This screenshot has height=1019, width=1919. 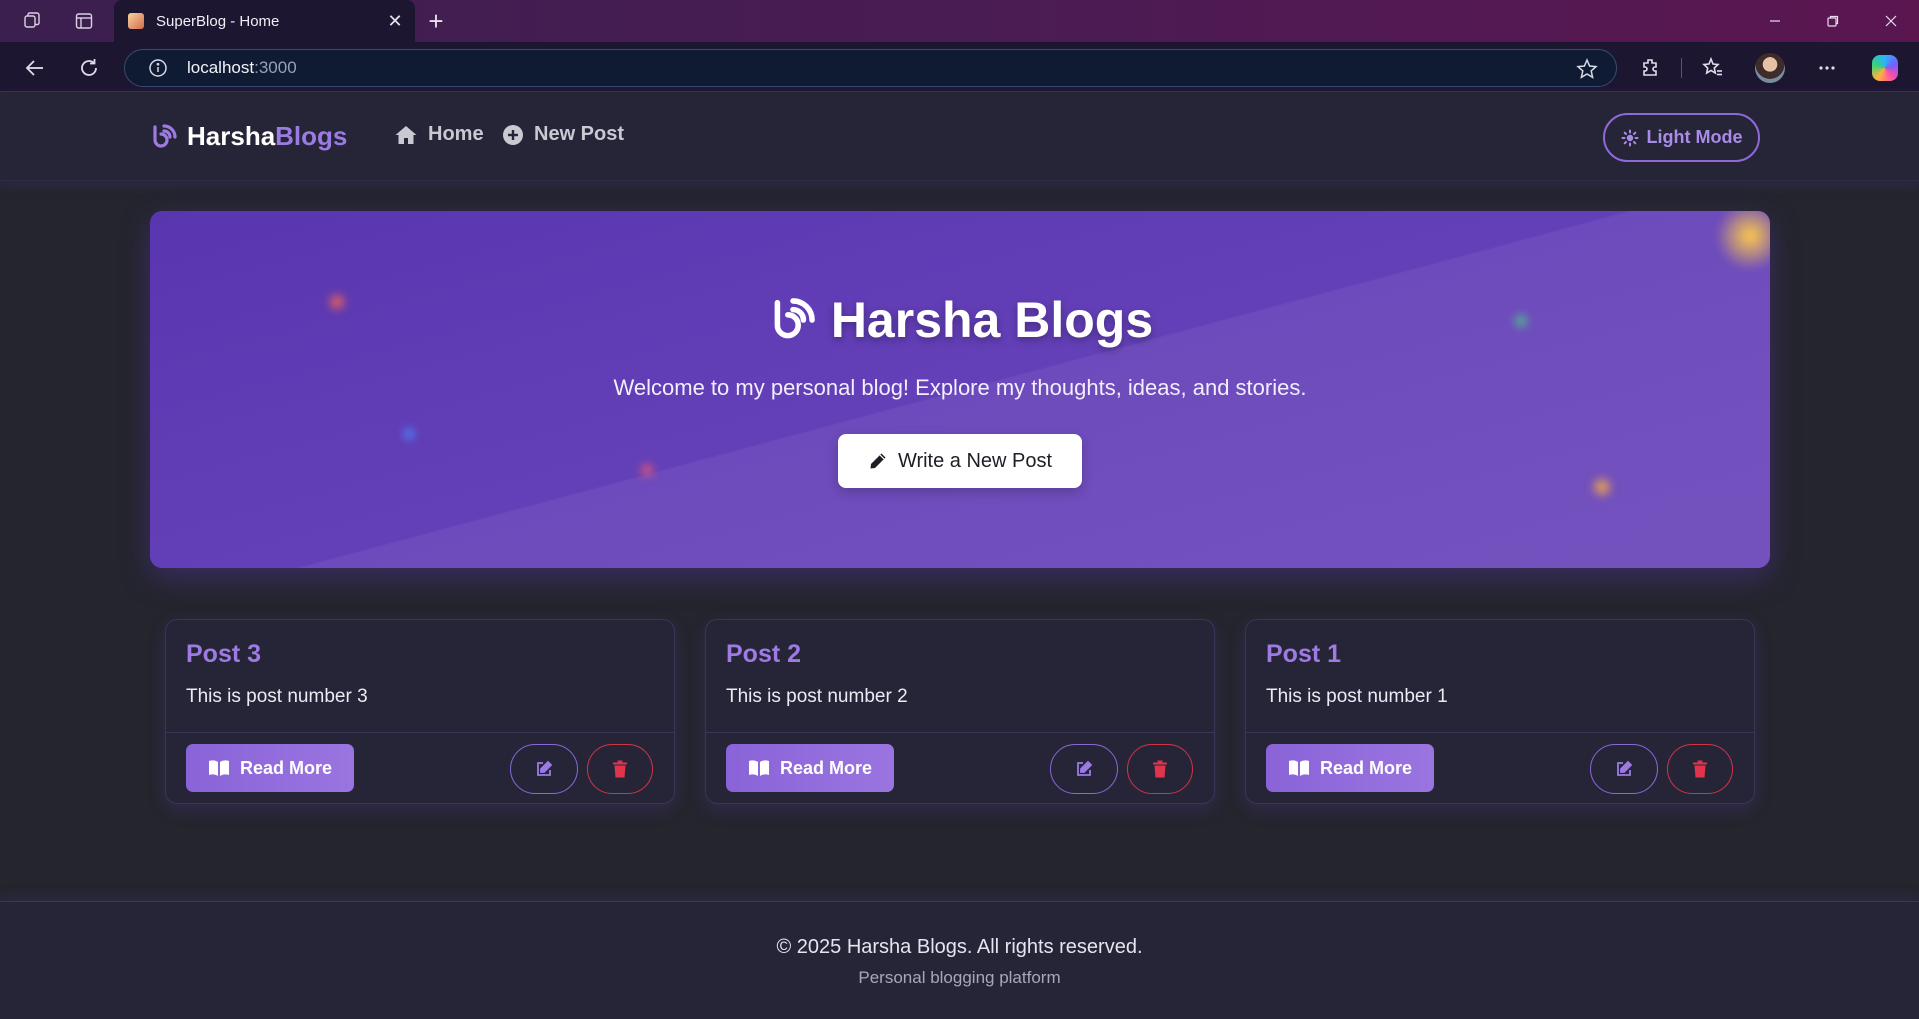 I want to click on extensions-icon, so click(x=1651, y=68).